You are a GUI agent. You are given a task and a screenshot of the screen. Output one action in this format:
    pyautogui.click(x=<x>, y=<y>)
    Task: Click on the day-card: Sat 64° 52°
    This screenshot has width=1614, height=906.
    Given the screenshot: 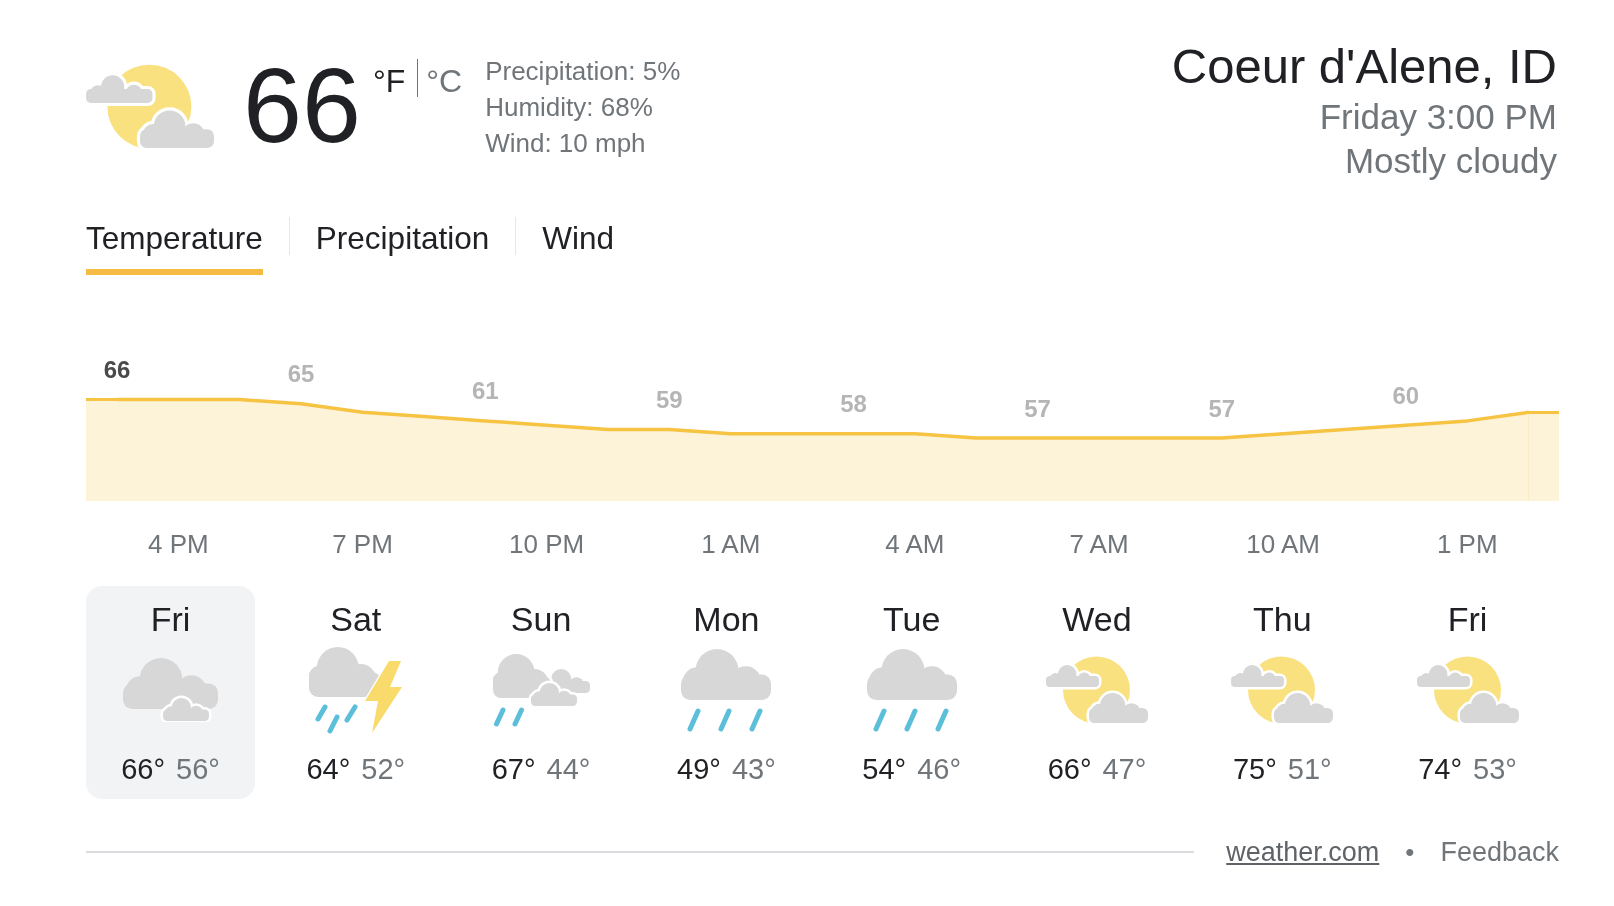 What is the action you would take?
    pyautogui.click(x=356, y=692)
    